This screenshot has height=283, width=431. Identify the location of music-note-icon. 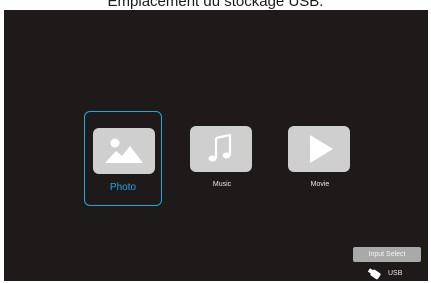
(221, 149).